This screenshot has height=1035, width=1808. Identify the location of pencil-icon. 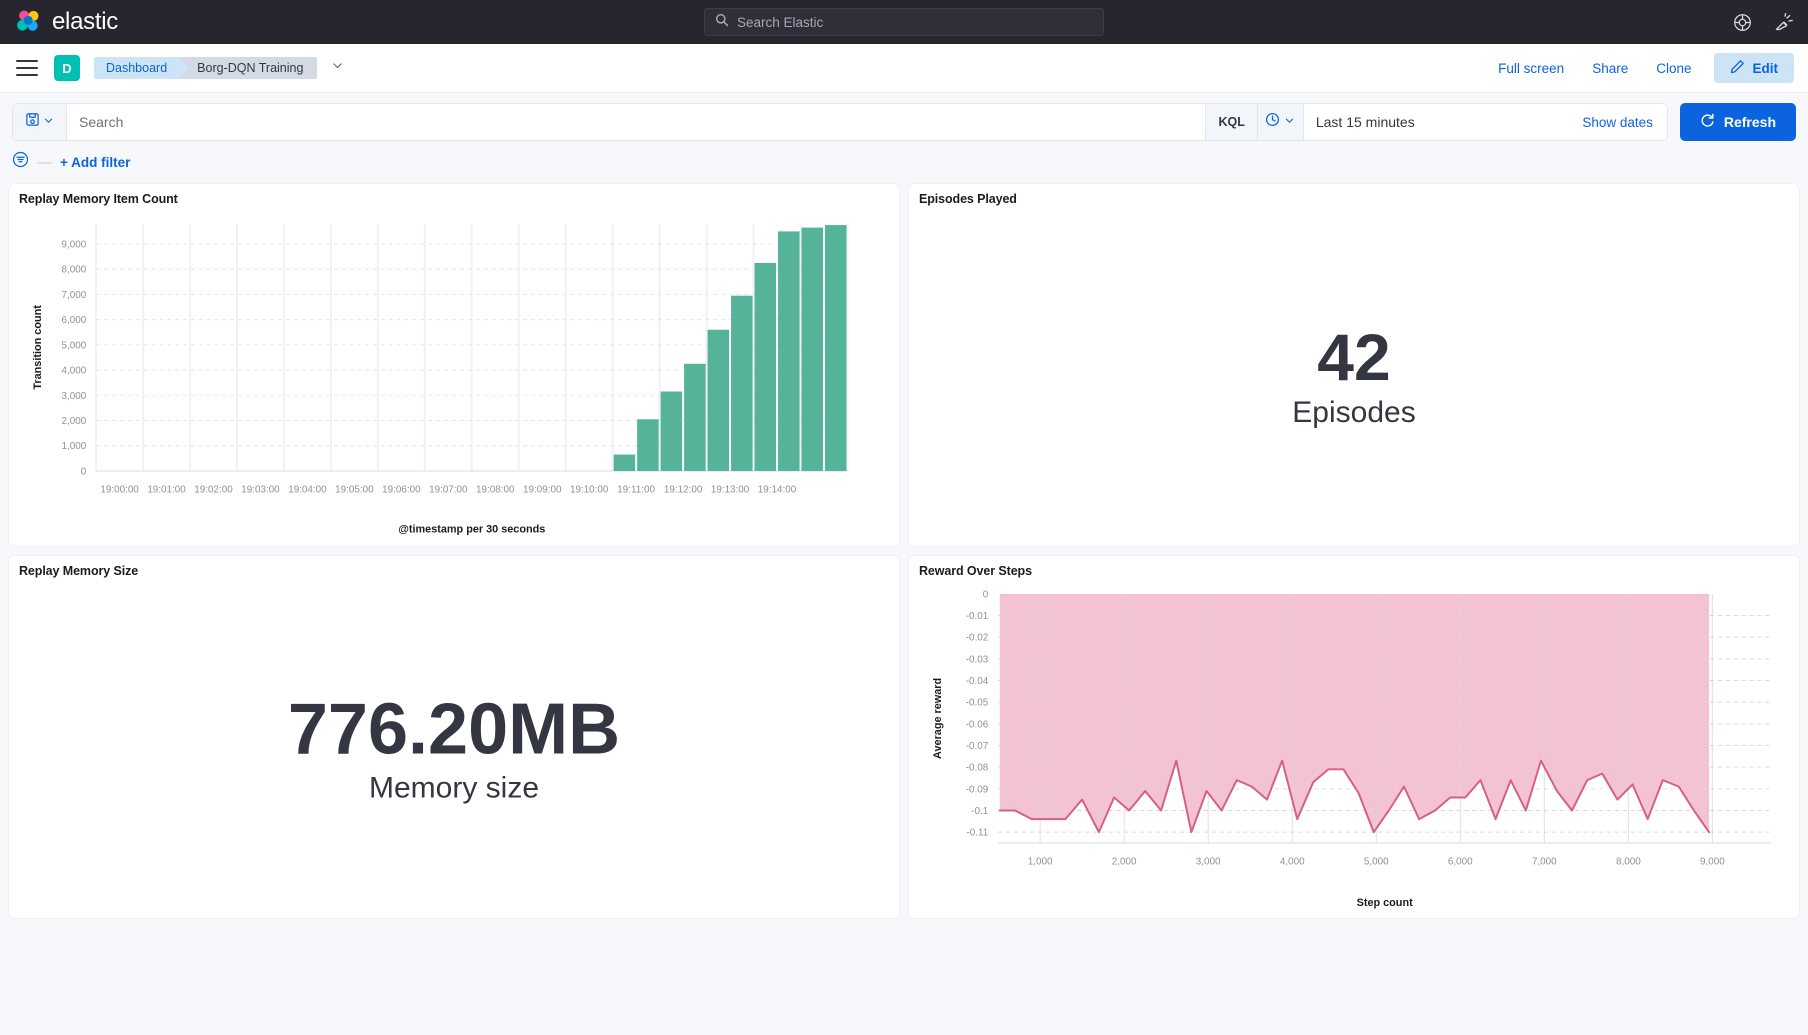
(1737, 68).